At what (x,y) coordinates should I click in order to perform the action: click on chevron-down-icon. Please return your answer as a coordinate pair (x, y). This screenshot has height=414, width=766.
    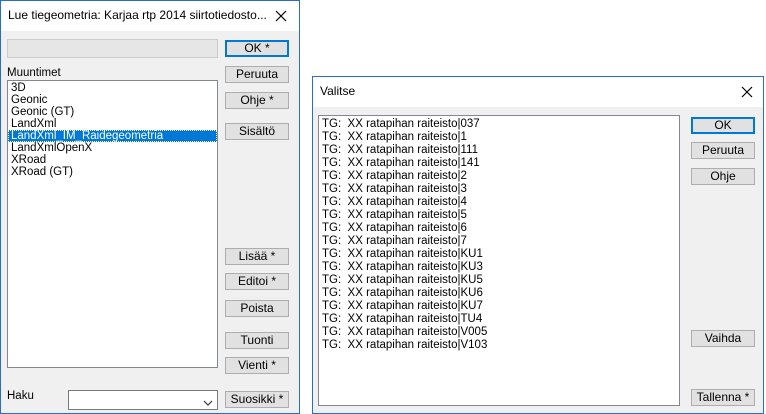
    Looking at the image, I should click on (208, 403).